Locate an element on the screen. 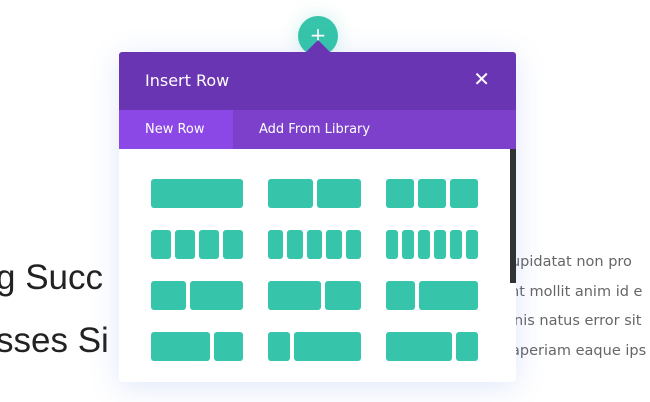 Image resolution: width=650 pixels, height=402 pixels. modal-tabs: New Row Add From Library is located at coordinates (317, 129).